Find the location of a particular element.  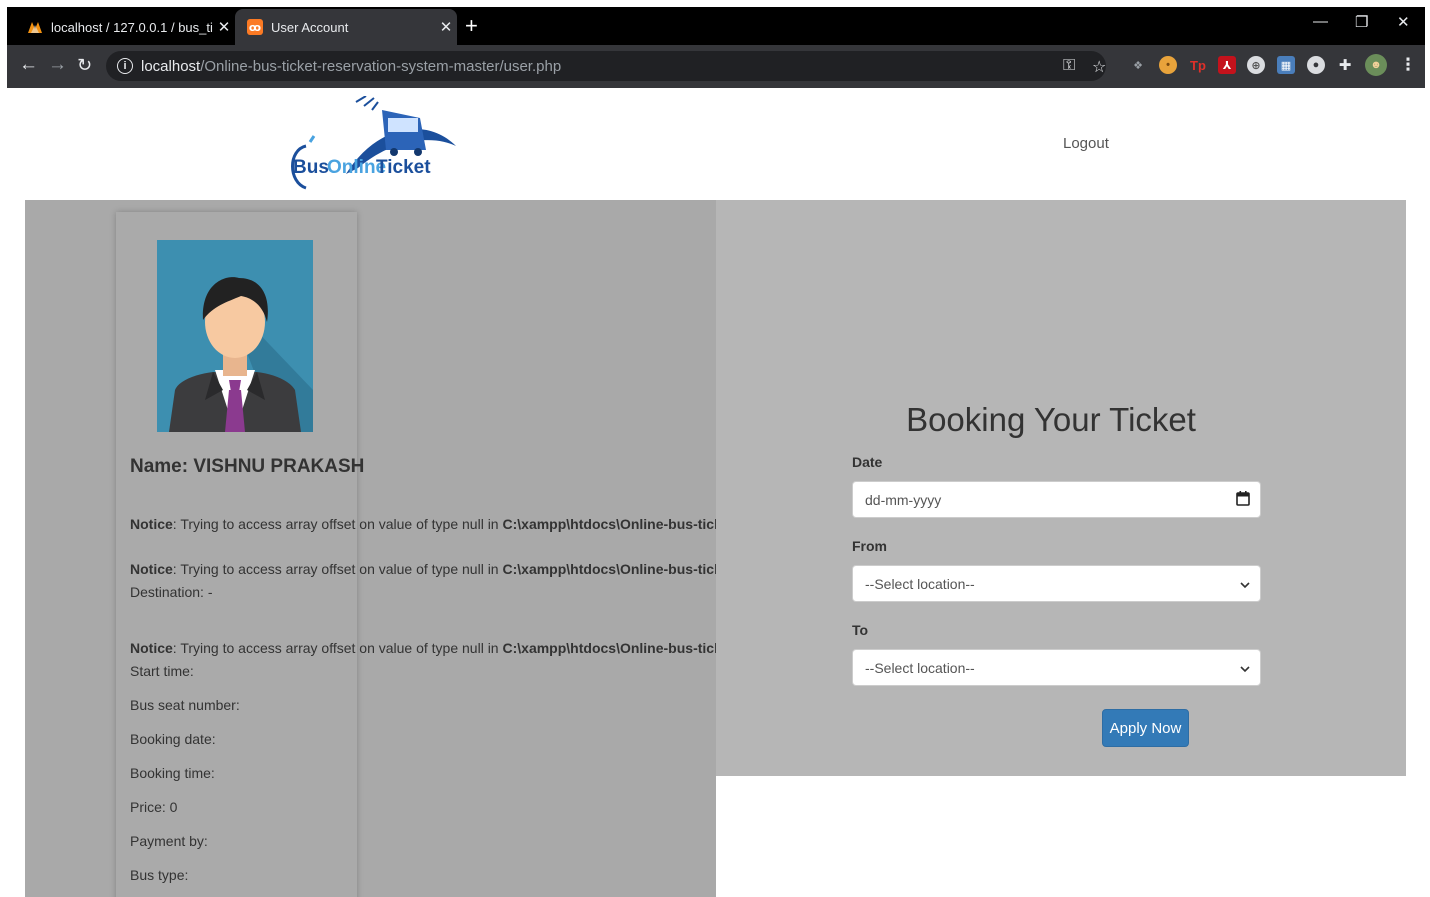

forward-icon: → is located at coordinates (57, 65).